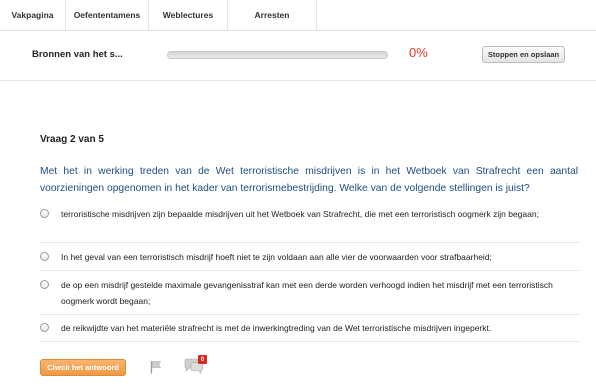  What do you see at coordinates (418, 52) in the screenshot?
I see `progress-percent: 0%` at bounding box center [418, 52].